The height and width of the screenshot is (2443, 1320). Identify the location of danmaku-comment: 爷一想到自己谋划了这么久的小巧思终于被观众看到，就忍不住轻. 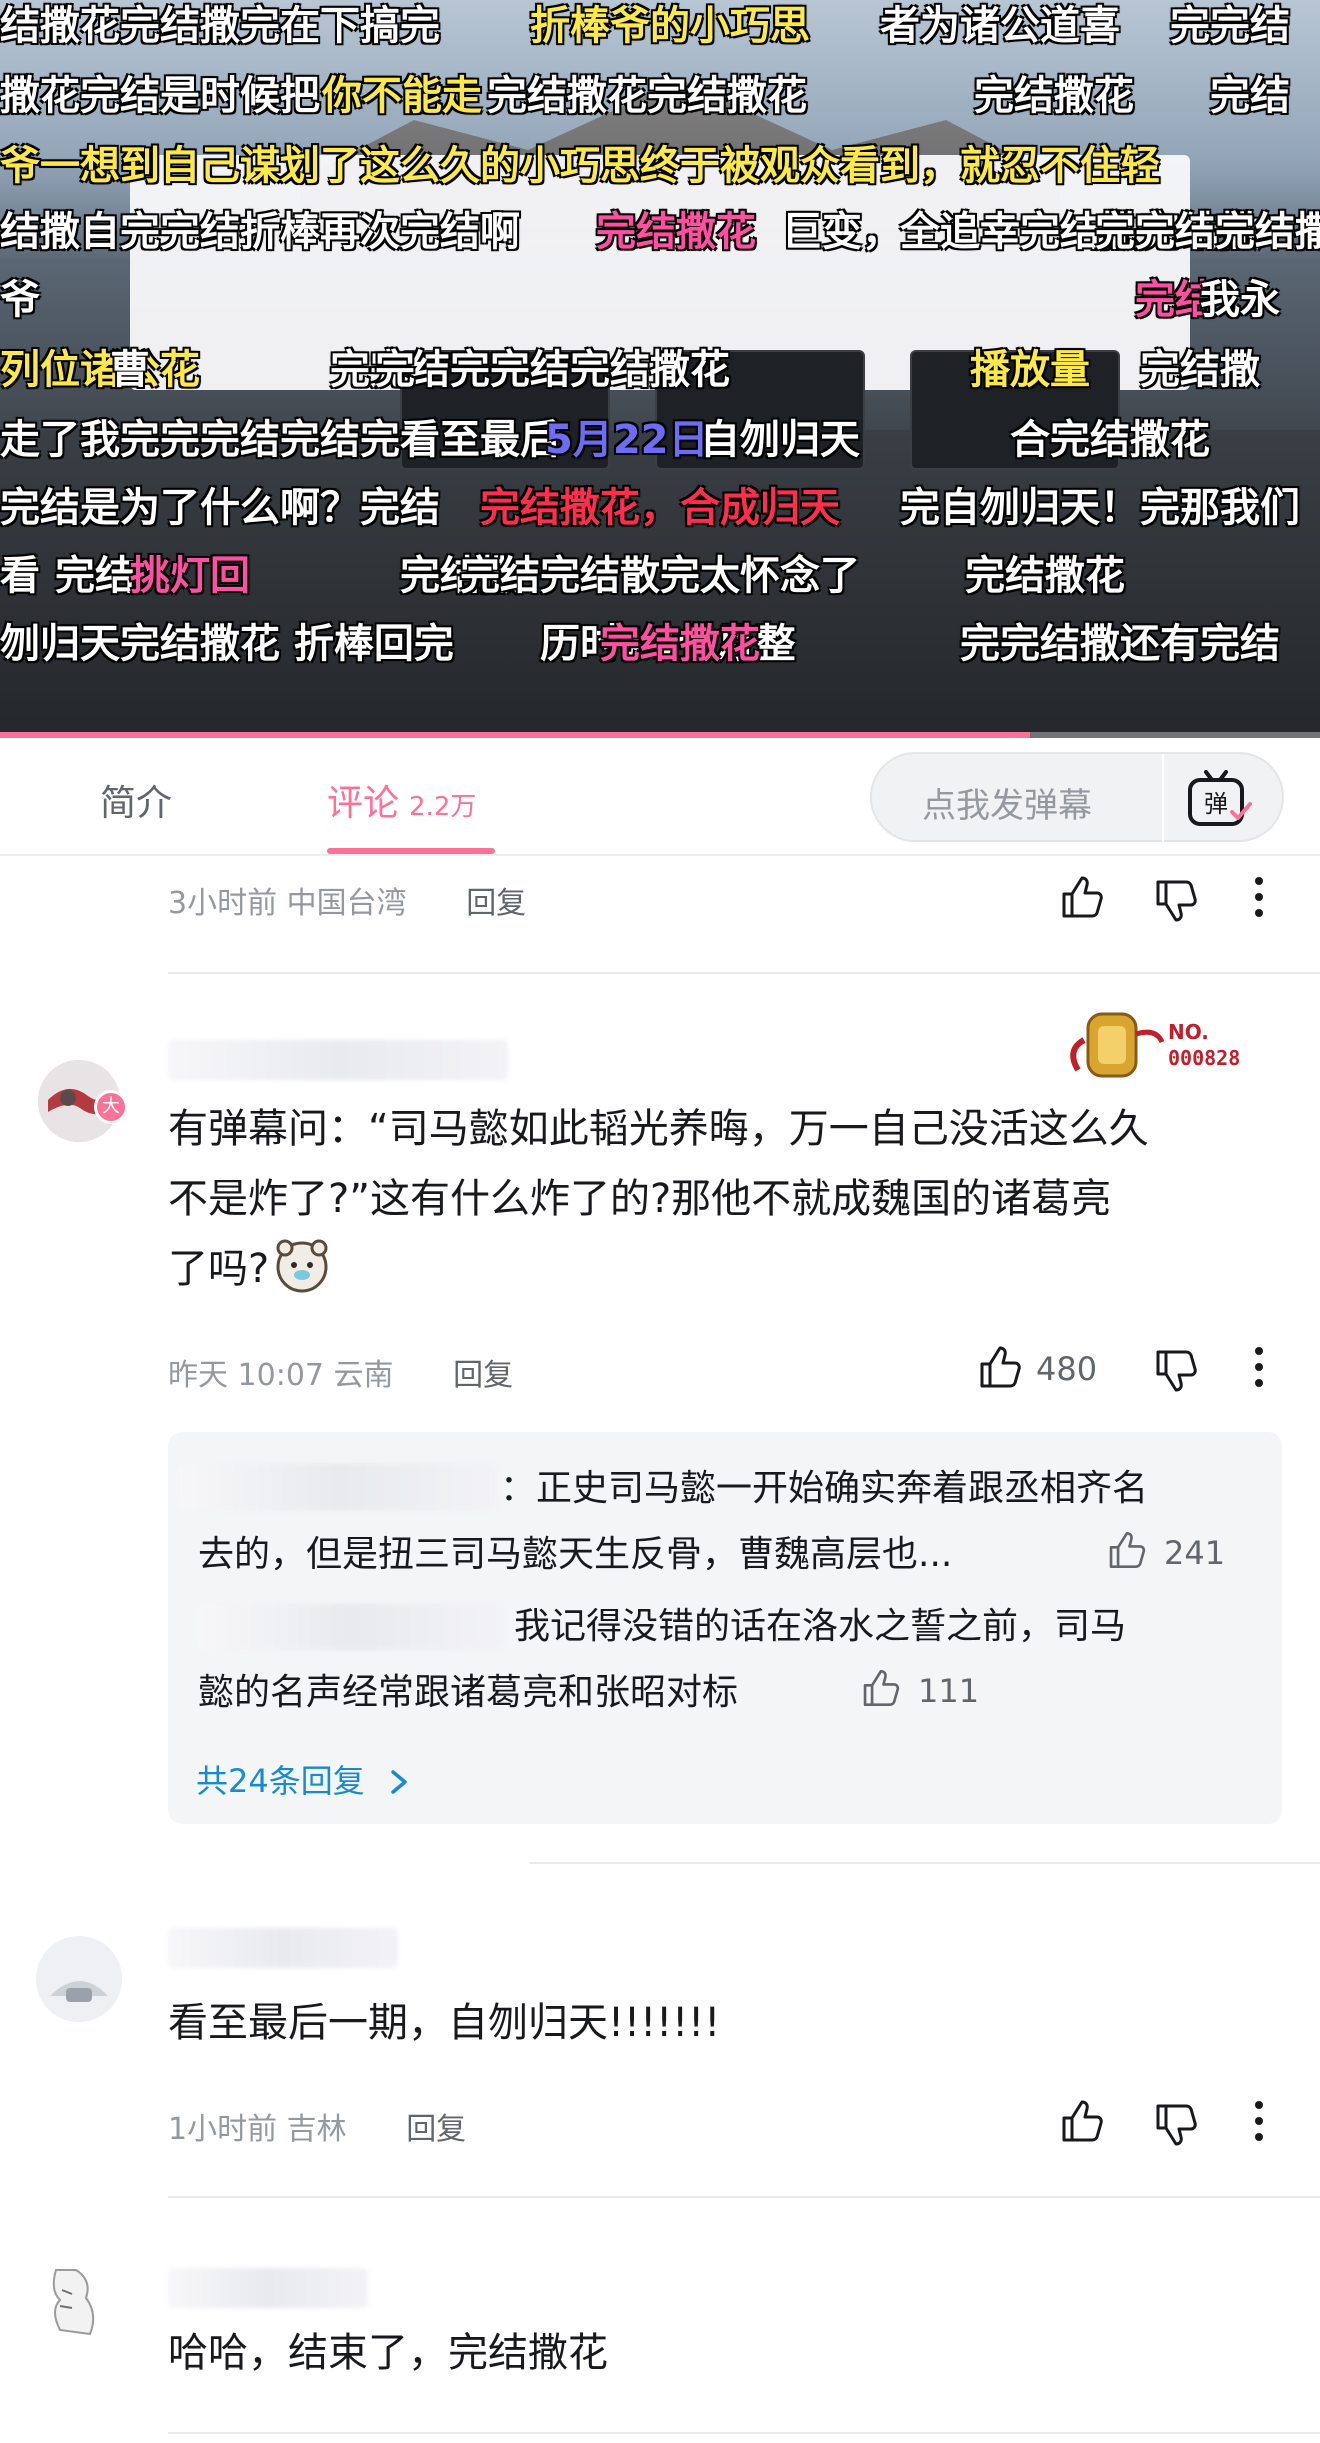
(580, 166).